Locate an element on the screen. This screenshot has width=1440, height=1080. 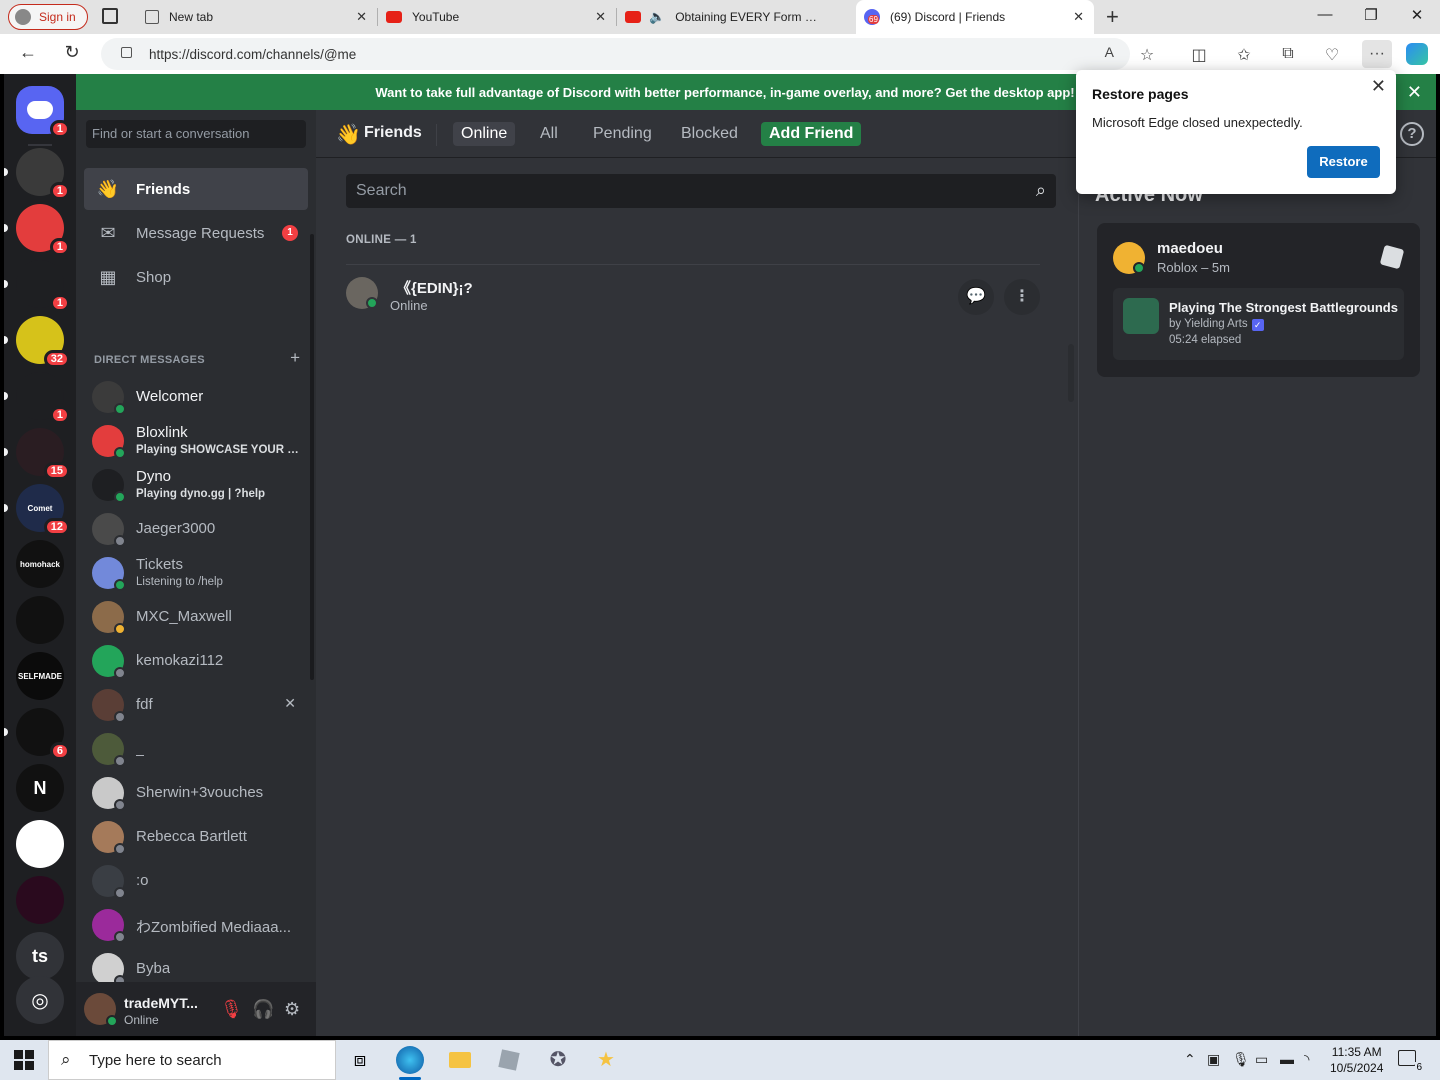
dm-item: Jaeger3000 is located at coordinates (196, 529).